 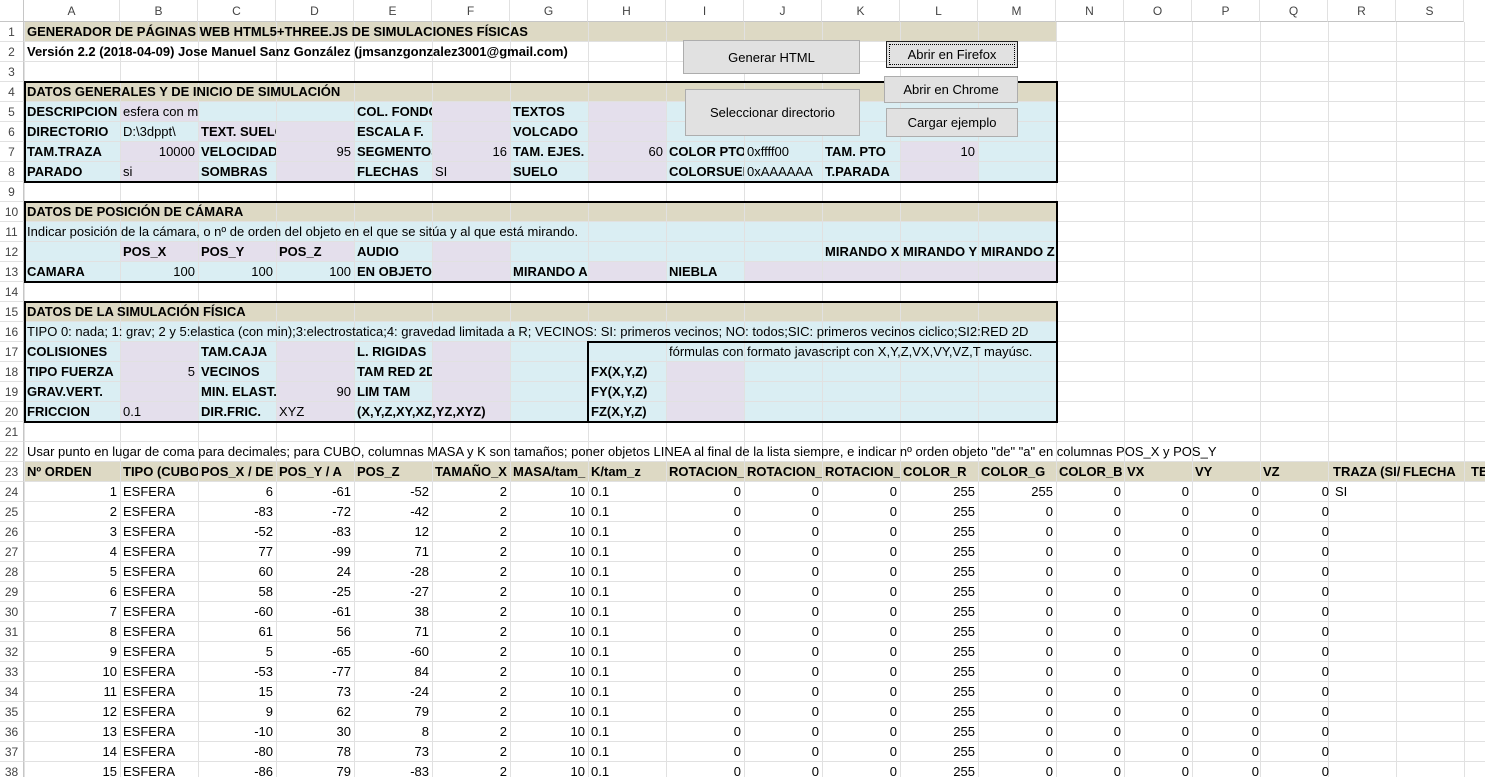 What do you see at coordinates (12, 652) in the screenshot?
I see `row-header: 32` at bounding box center [12, 652].